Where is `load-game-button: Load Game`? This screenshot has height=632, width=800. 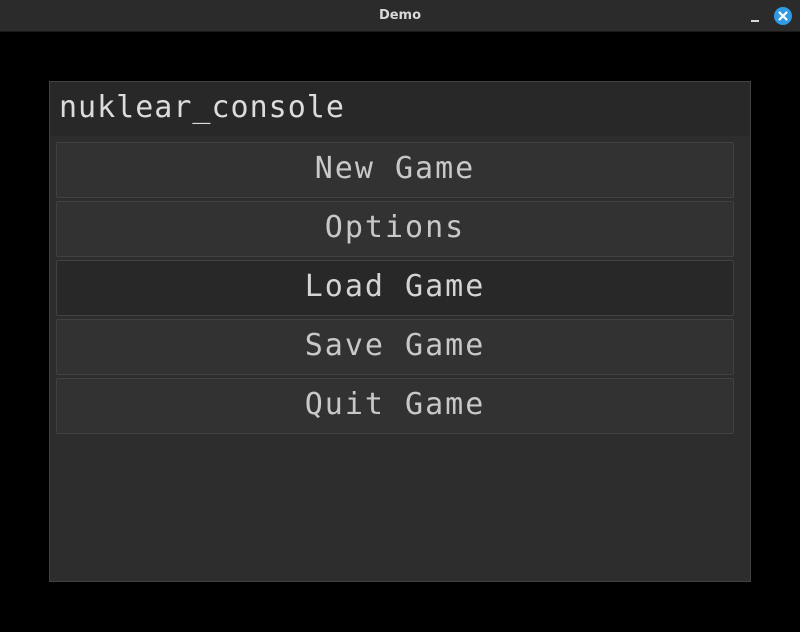
load-game-button: Load Game is located at coordinates (395, 288).